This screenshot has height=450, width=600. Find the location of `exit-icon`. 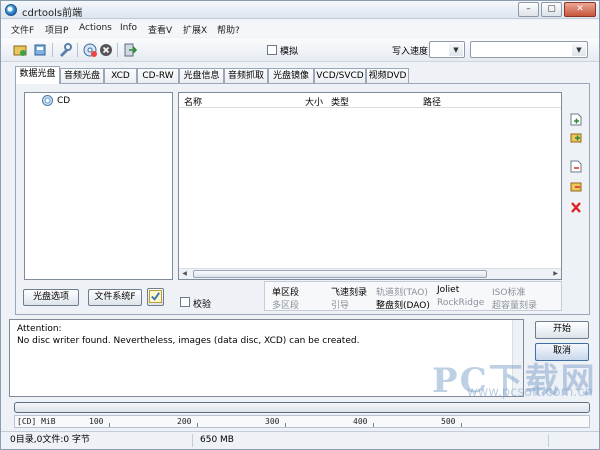

exit-icon is located at coordinates (130, 50).